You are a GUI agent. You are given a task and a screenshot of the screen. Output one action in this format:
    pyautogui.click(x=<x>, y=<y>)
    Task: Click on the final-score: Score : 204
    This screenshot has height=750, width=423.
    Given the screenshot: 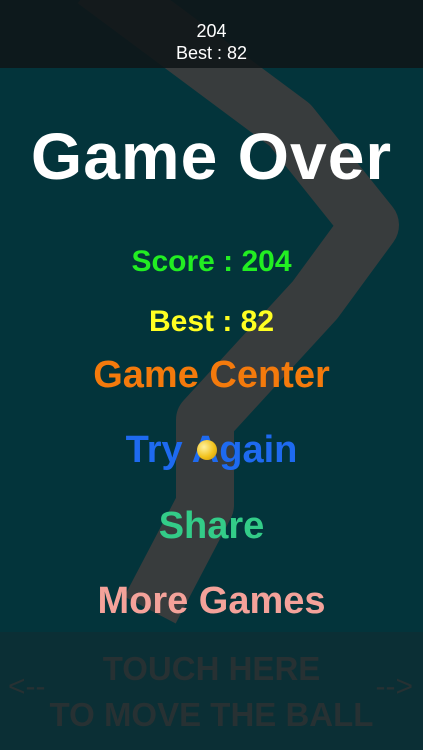 What is the action you would take?
    pyautogui.click(x=211, y=261)
    